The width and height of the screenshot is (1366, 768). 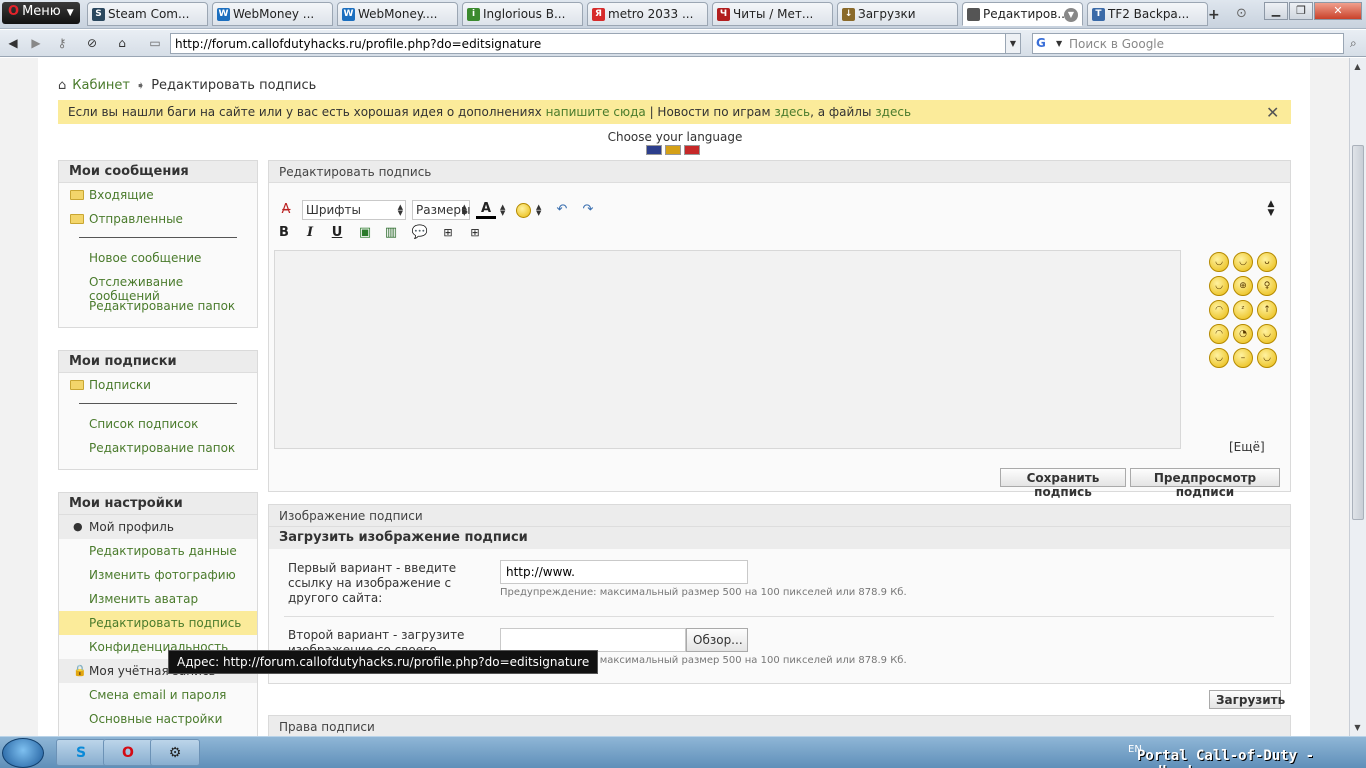 What do you see at coordinates (158, 306) in the screenshot?
I see `sidebar-item-edit-folders: Редактирование папок` at bounding box center [158, 306].